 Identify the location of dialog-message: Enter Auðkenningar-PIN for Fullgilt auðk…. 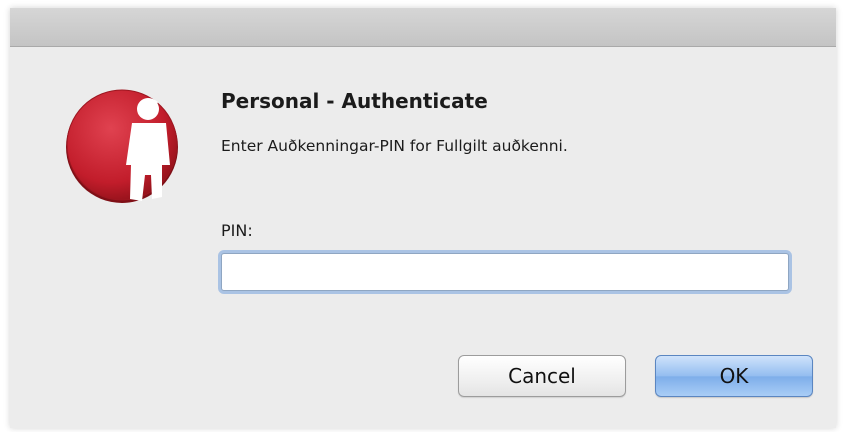
(394, 146).